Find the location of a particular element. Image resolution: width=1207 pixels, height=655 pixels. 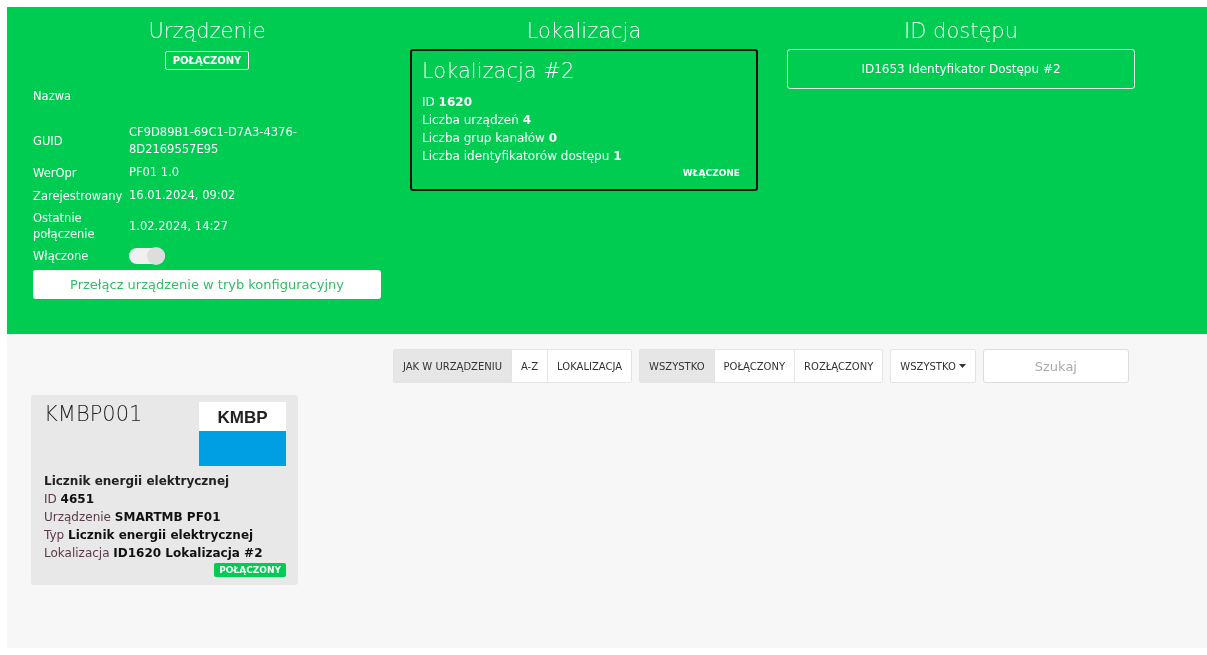

field-label: GUID is located at coordinates (48, 141).